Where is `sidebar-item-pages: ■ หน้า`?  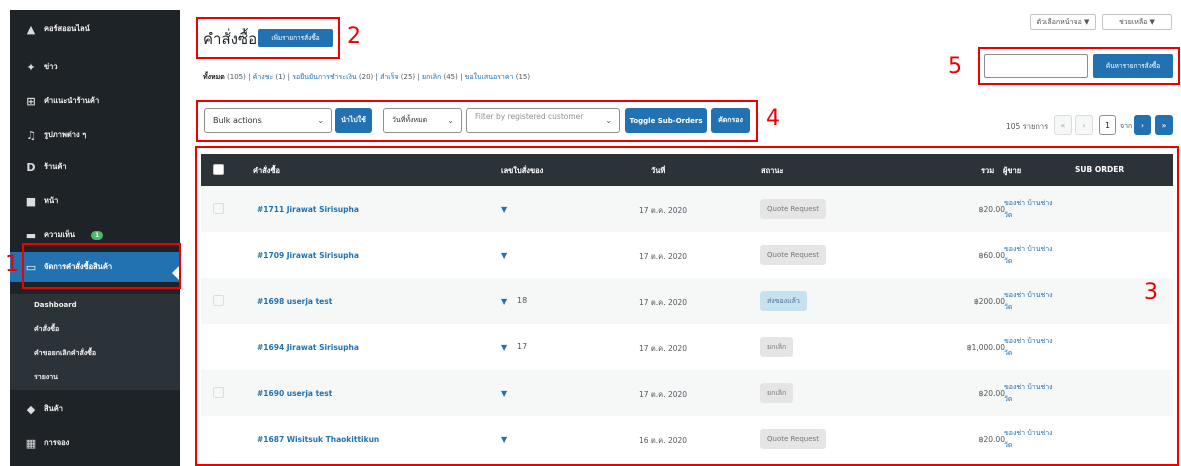
sidebar-item-pages: ■ หน้า is located at coordinates (95, 201).